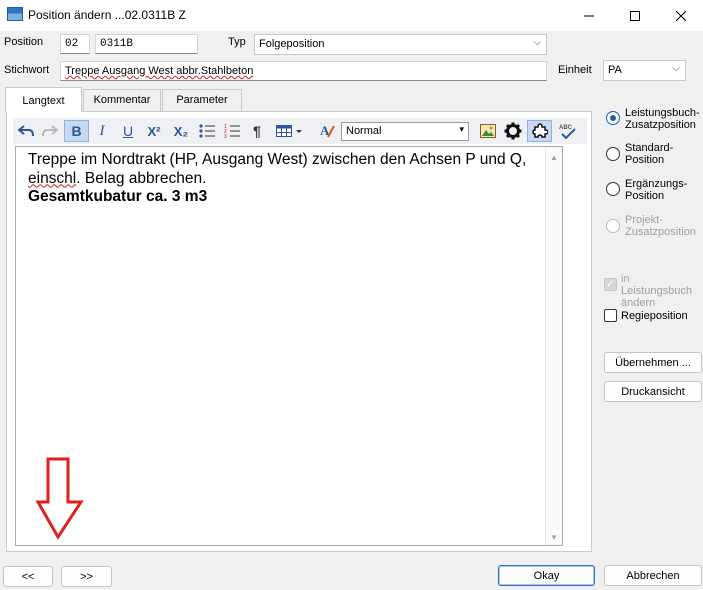  I want to click on spellcheck-icon: ABC, so click(568, 131).